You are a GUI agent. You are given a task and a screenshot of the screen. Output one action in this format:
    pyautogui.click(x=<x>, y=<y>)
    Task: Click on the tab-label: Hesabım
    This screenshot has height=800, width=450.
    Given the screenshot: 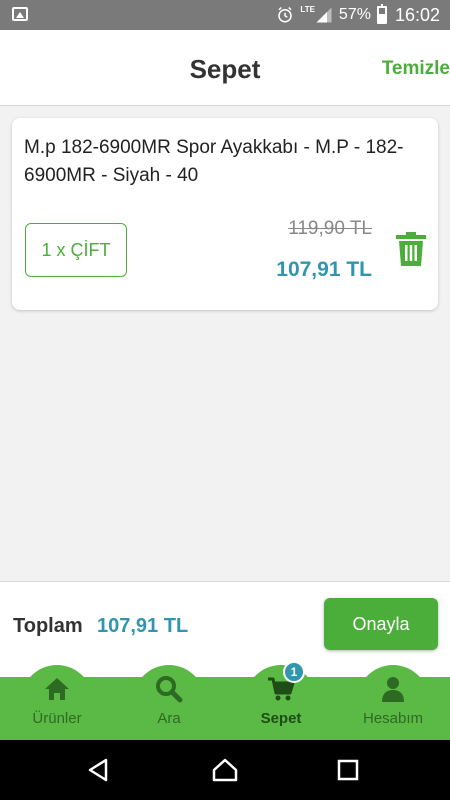 What is the action you would take?
    pyautogui.click(x=393, y=718)
    